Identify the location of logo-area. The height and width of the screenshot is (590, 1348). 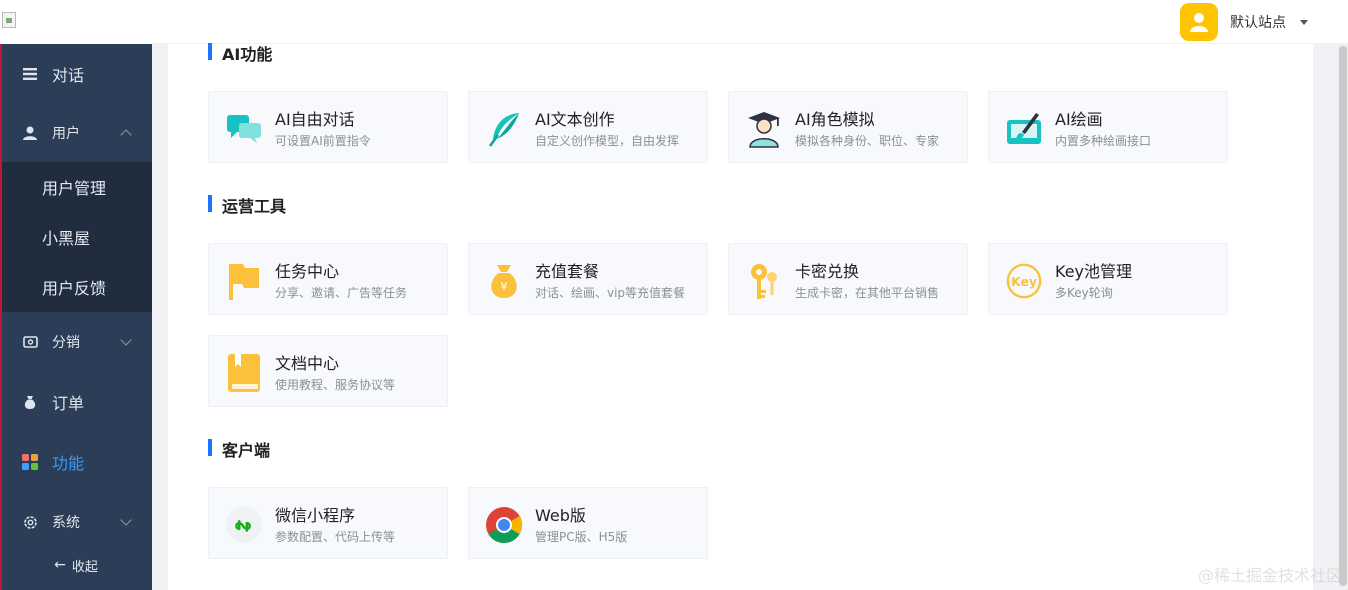
(76, 22).